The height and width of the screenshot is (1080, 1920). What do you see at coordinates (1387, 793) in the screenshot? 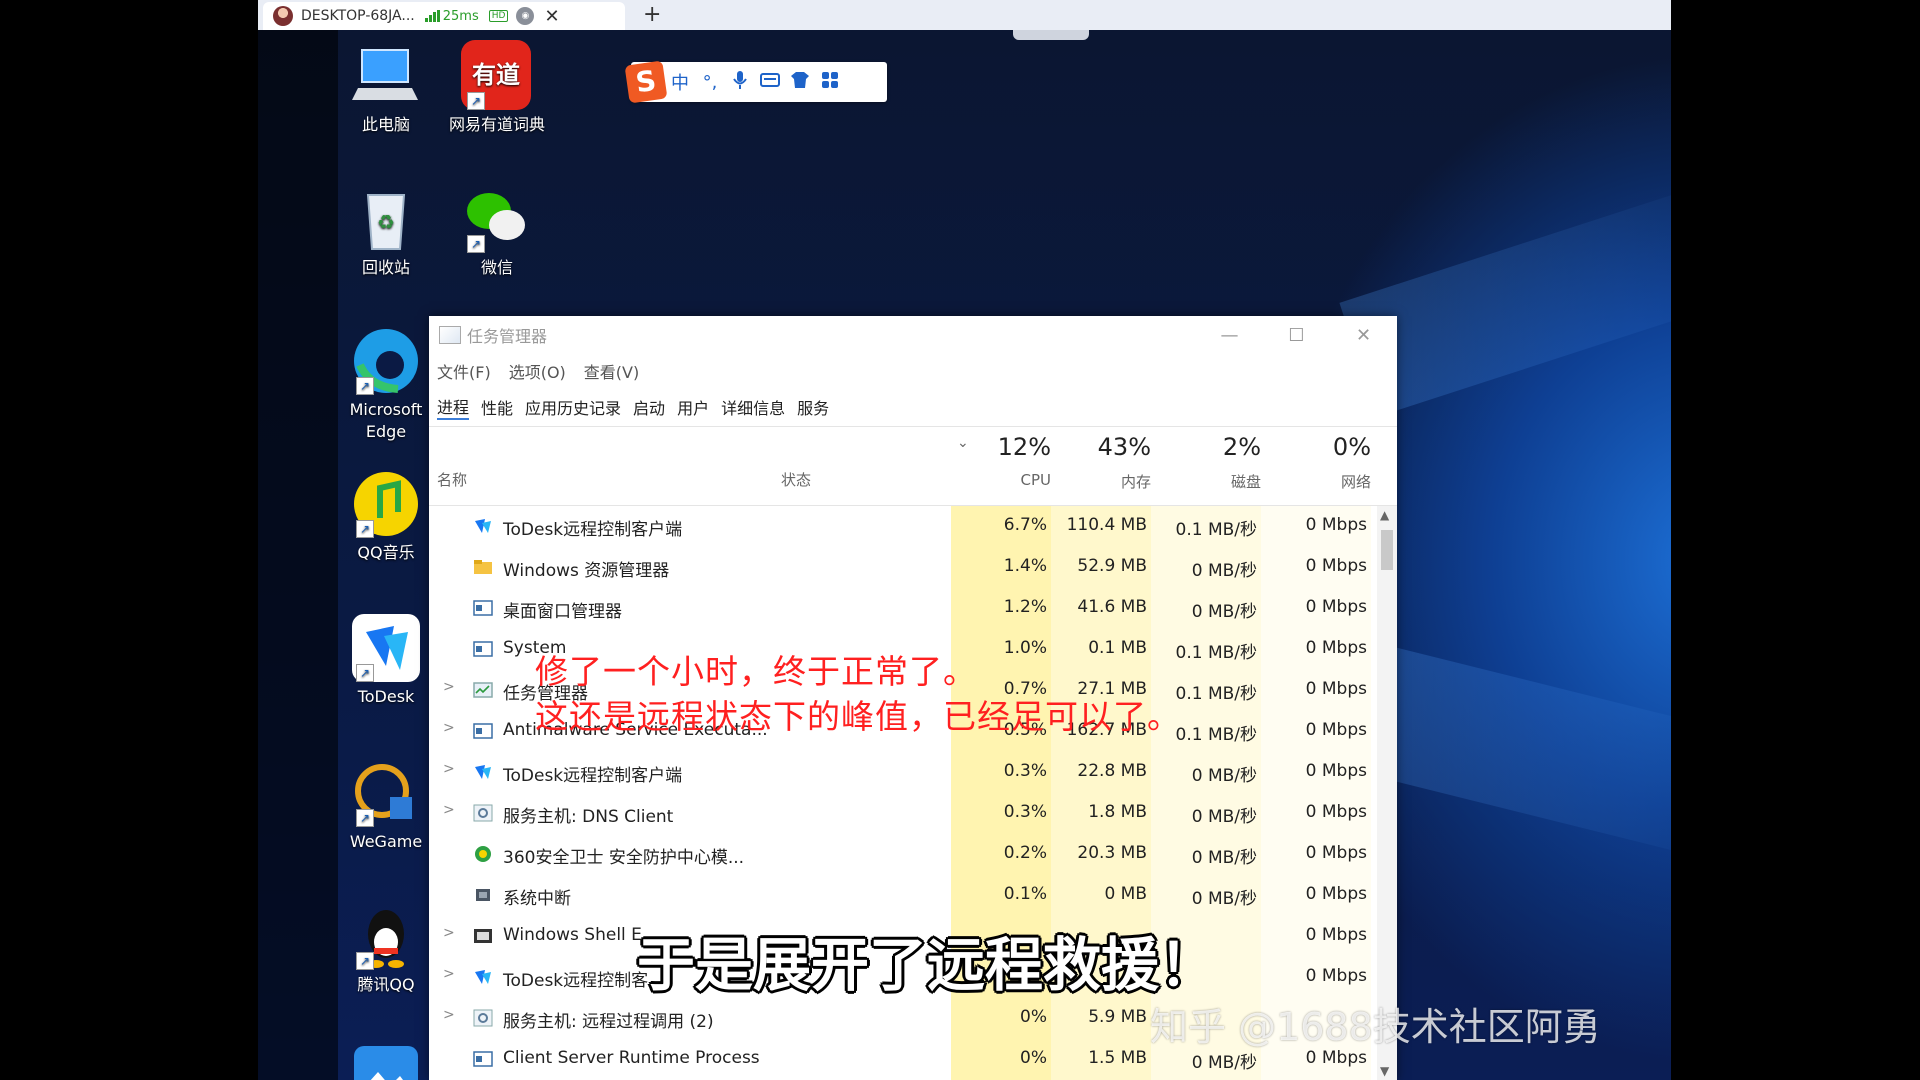
I see `scrollbar: ▲ ▼` at bounding box center [1387, 793].